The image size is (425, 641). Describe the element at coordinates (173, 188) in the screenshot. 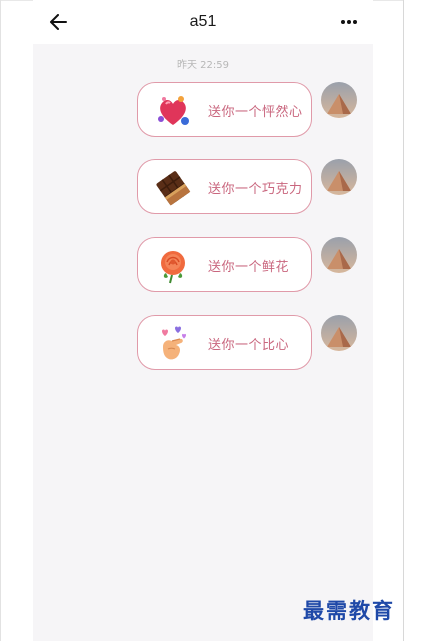

I see `chocolate-icon` at that location.